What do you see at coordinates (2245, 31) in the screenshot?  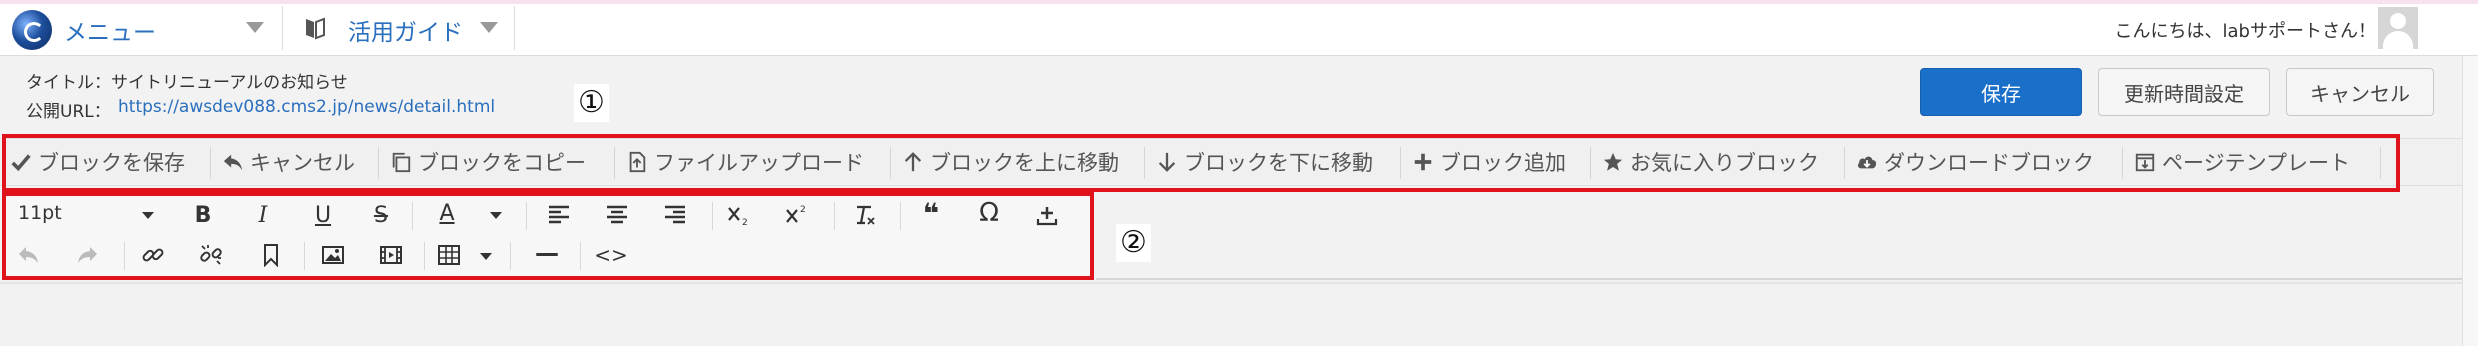 I see `greeting-text: こんにちは、labサポートさん！` at bounding box center [2245, 31].